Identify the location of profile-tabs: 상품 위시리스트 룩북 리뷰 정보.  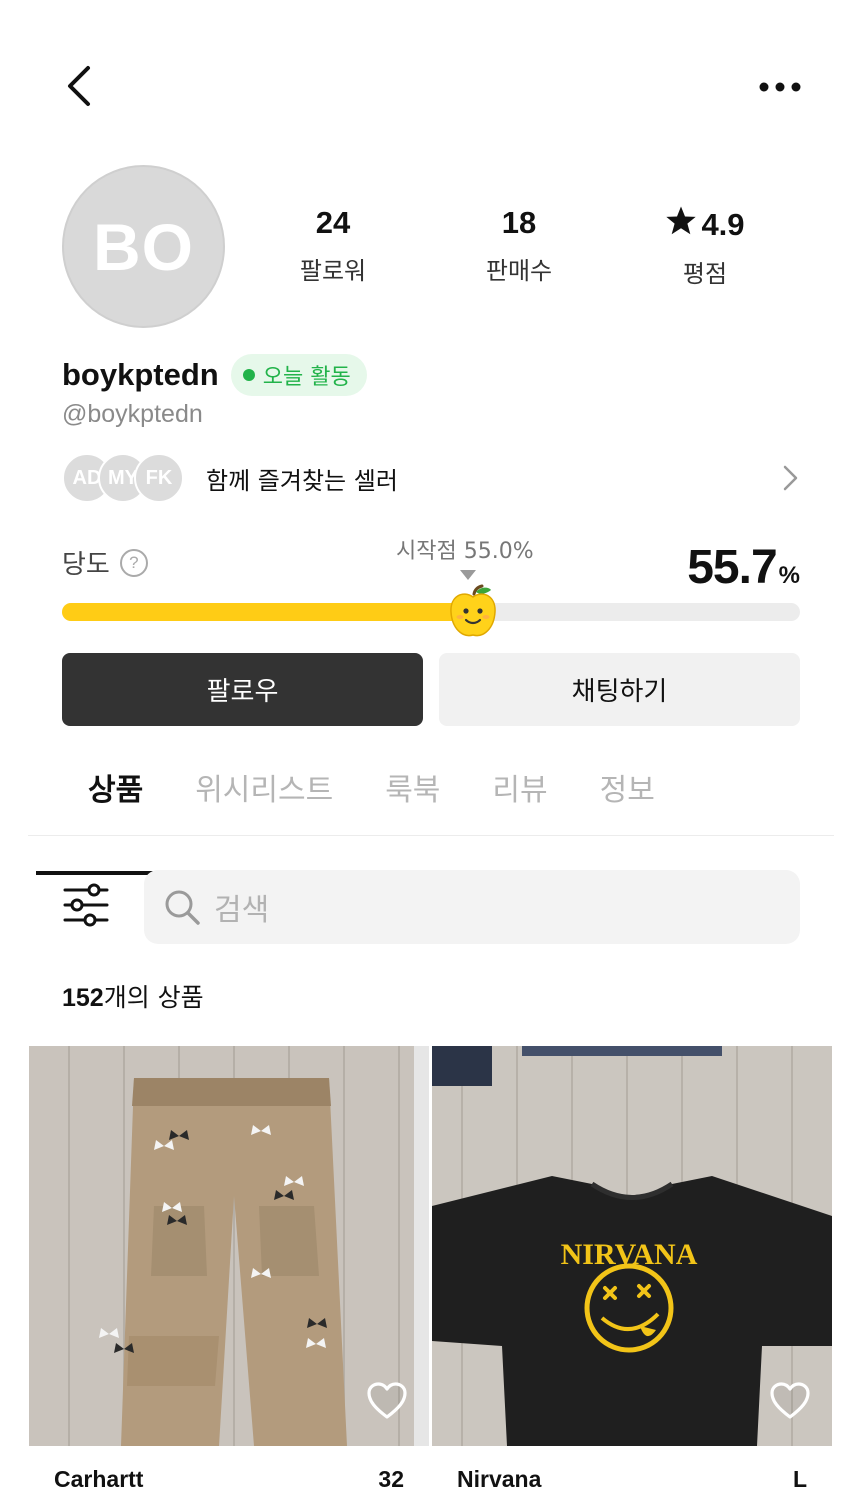
(371, 815).